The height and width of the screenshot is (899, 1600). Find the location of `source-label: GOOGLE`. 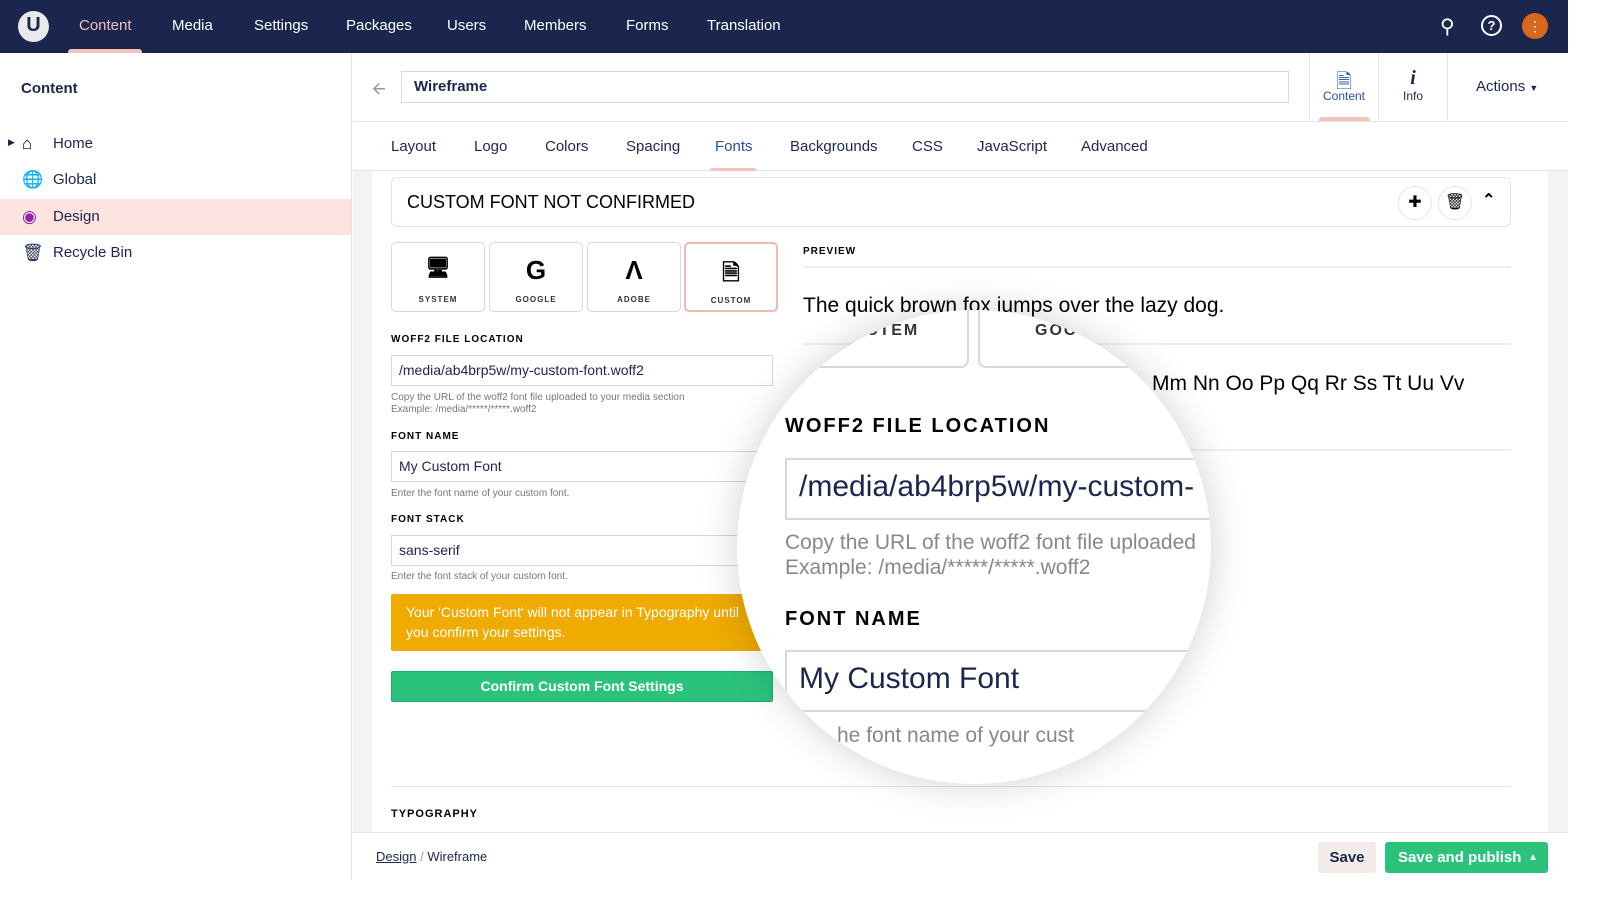

source-label: GOOGLE is located at coordinates (536, 299).